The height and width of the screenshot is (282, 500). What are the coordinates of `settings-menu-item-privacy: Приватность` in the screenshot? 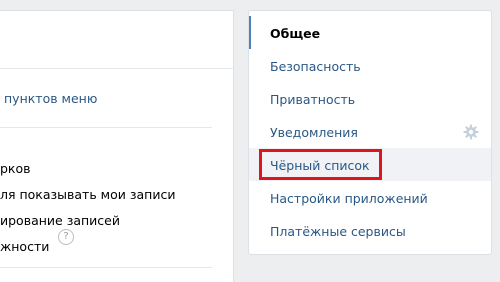 It's located at (370, 98).